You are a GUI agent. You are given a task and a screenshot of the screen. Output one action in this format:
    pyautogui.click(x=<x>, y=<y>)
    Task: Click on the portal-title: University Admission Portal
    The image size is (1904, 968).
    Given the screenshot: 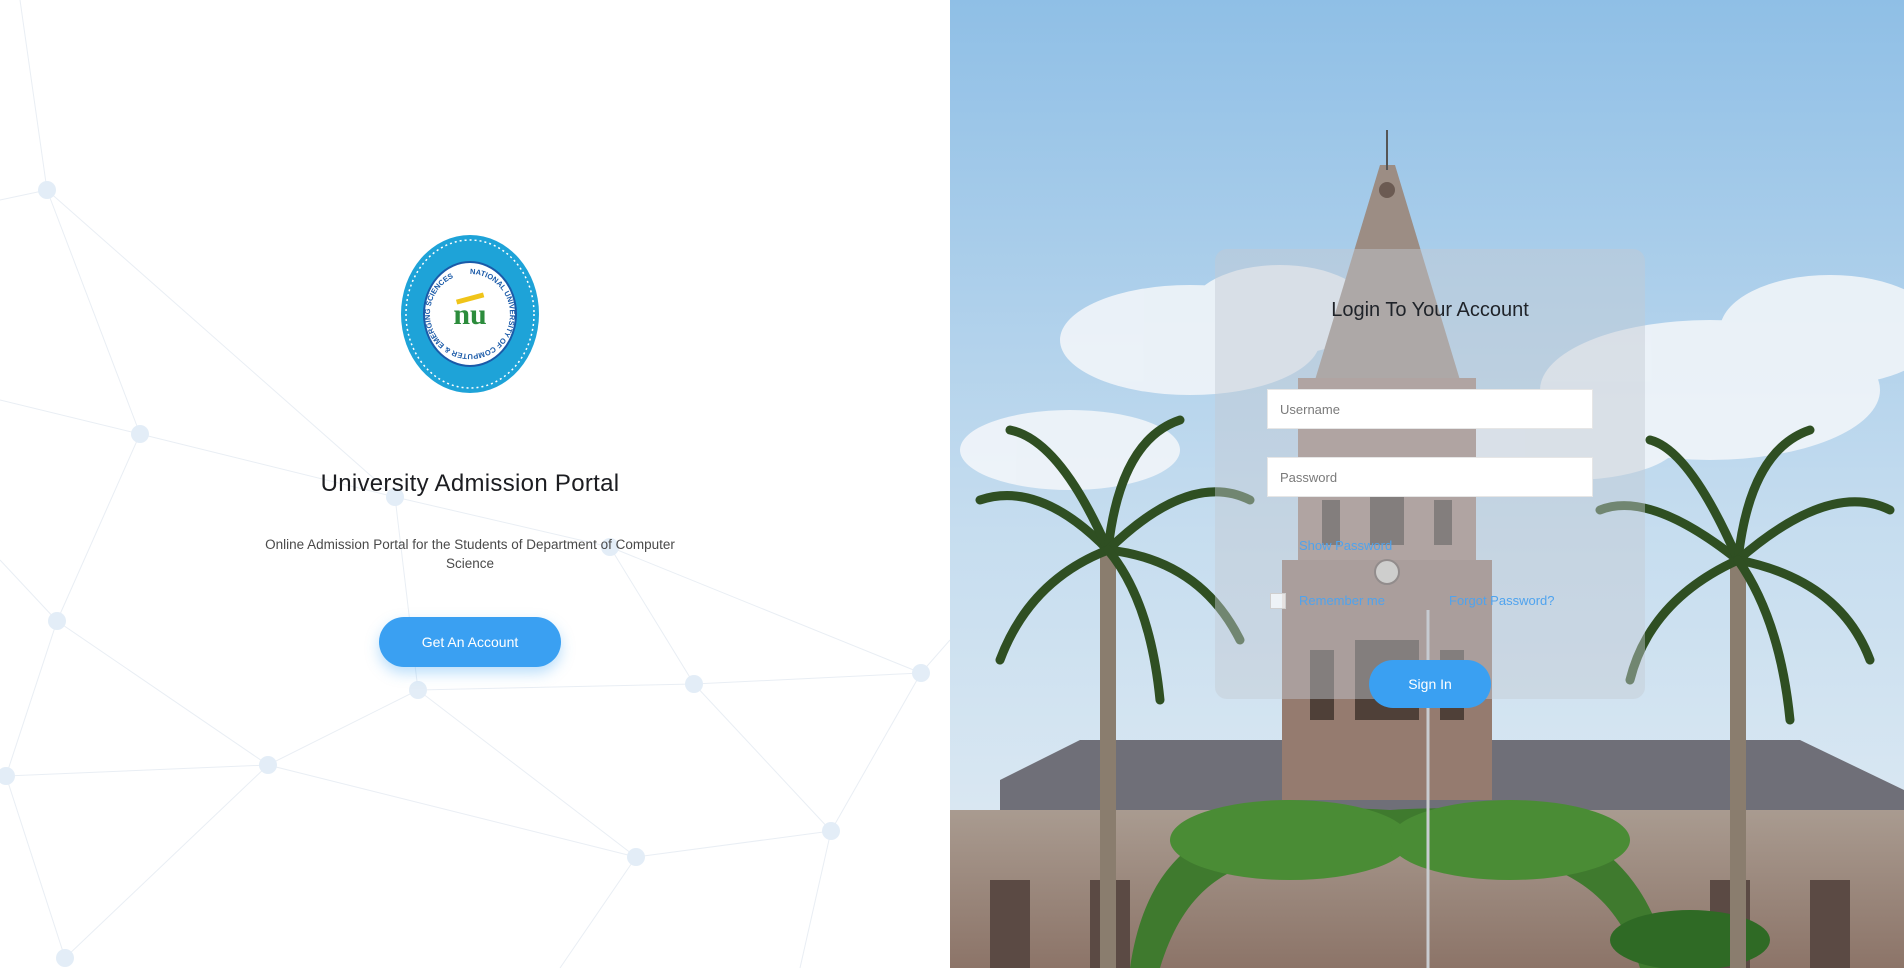 What is the action you would take?
    pyautogui.click(x=470, y=483)
    